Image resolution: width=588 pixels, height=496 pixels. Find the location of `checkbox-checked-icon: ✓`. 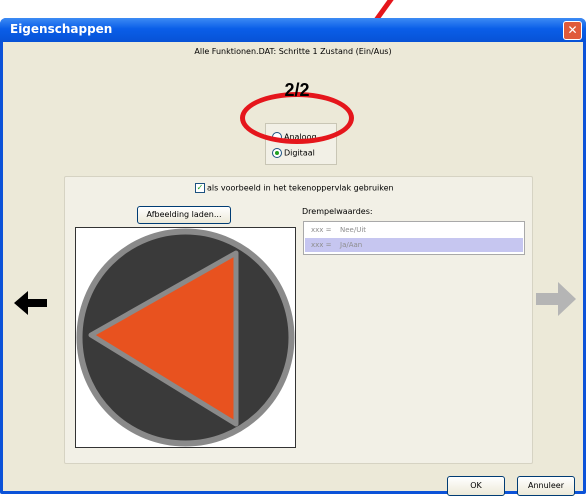

checkbox-checked-icon: ✓ is located at coordinates (200, 188).